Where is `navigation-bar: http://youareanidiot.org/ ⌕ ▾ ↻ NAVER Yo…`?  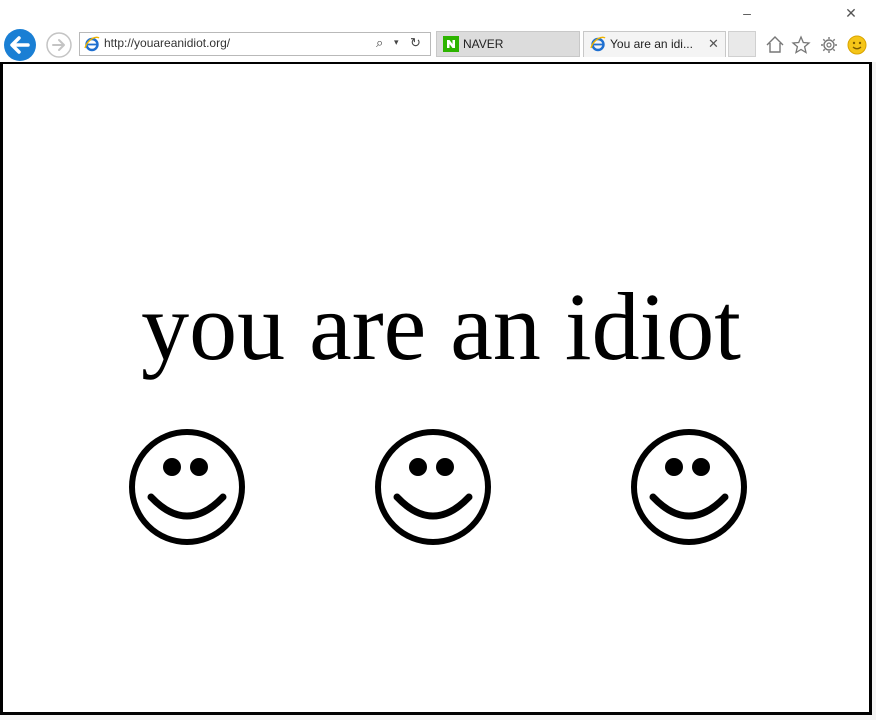
navigation-bar: http://youareanidiot.org/ ⌕ ▾ ↻ NAVER Yo… is located at coordinates (438, 45).